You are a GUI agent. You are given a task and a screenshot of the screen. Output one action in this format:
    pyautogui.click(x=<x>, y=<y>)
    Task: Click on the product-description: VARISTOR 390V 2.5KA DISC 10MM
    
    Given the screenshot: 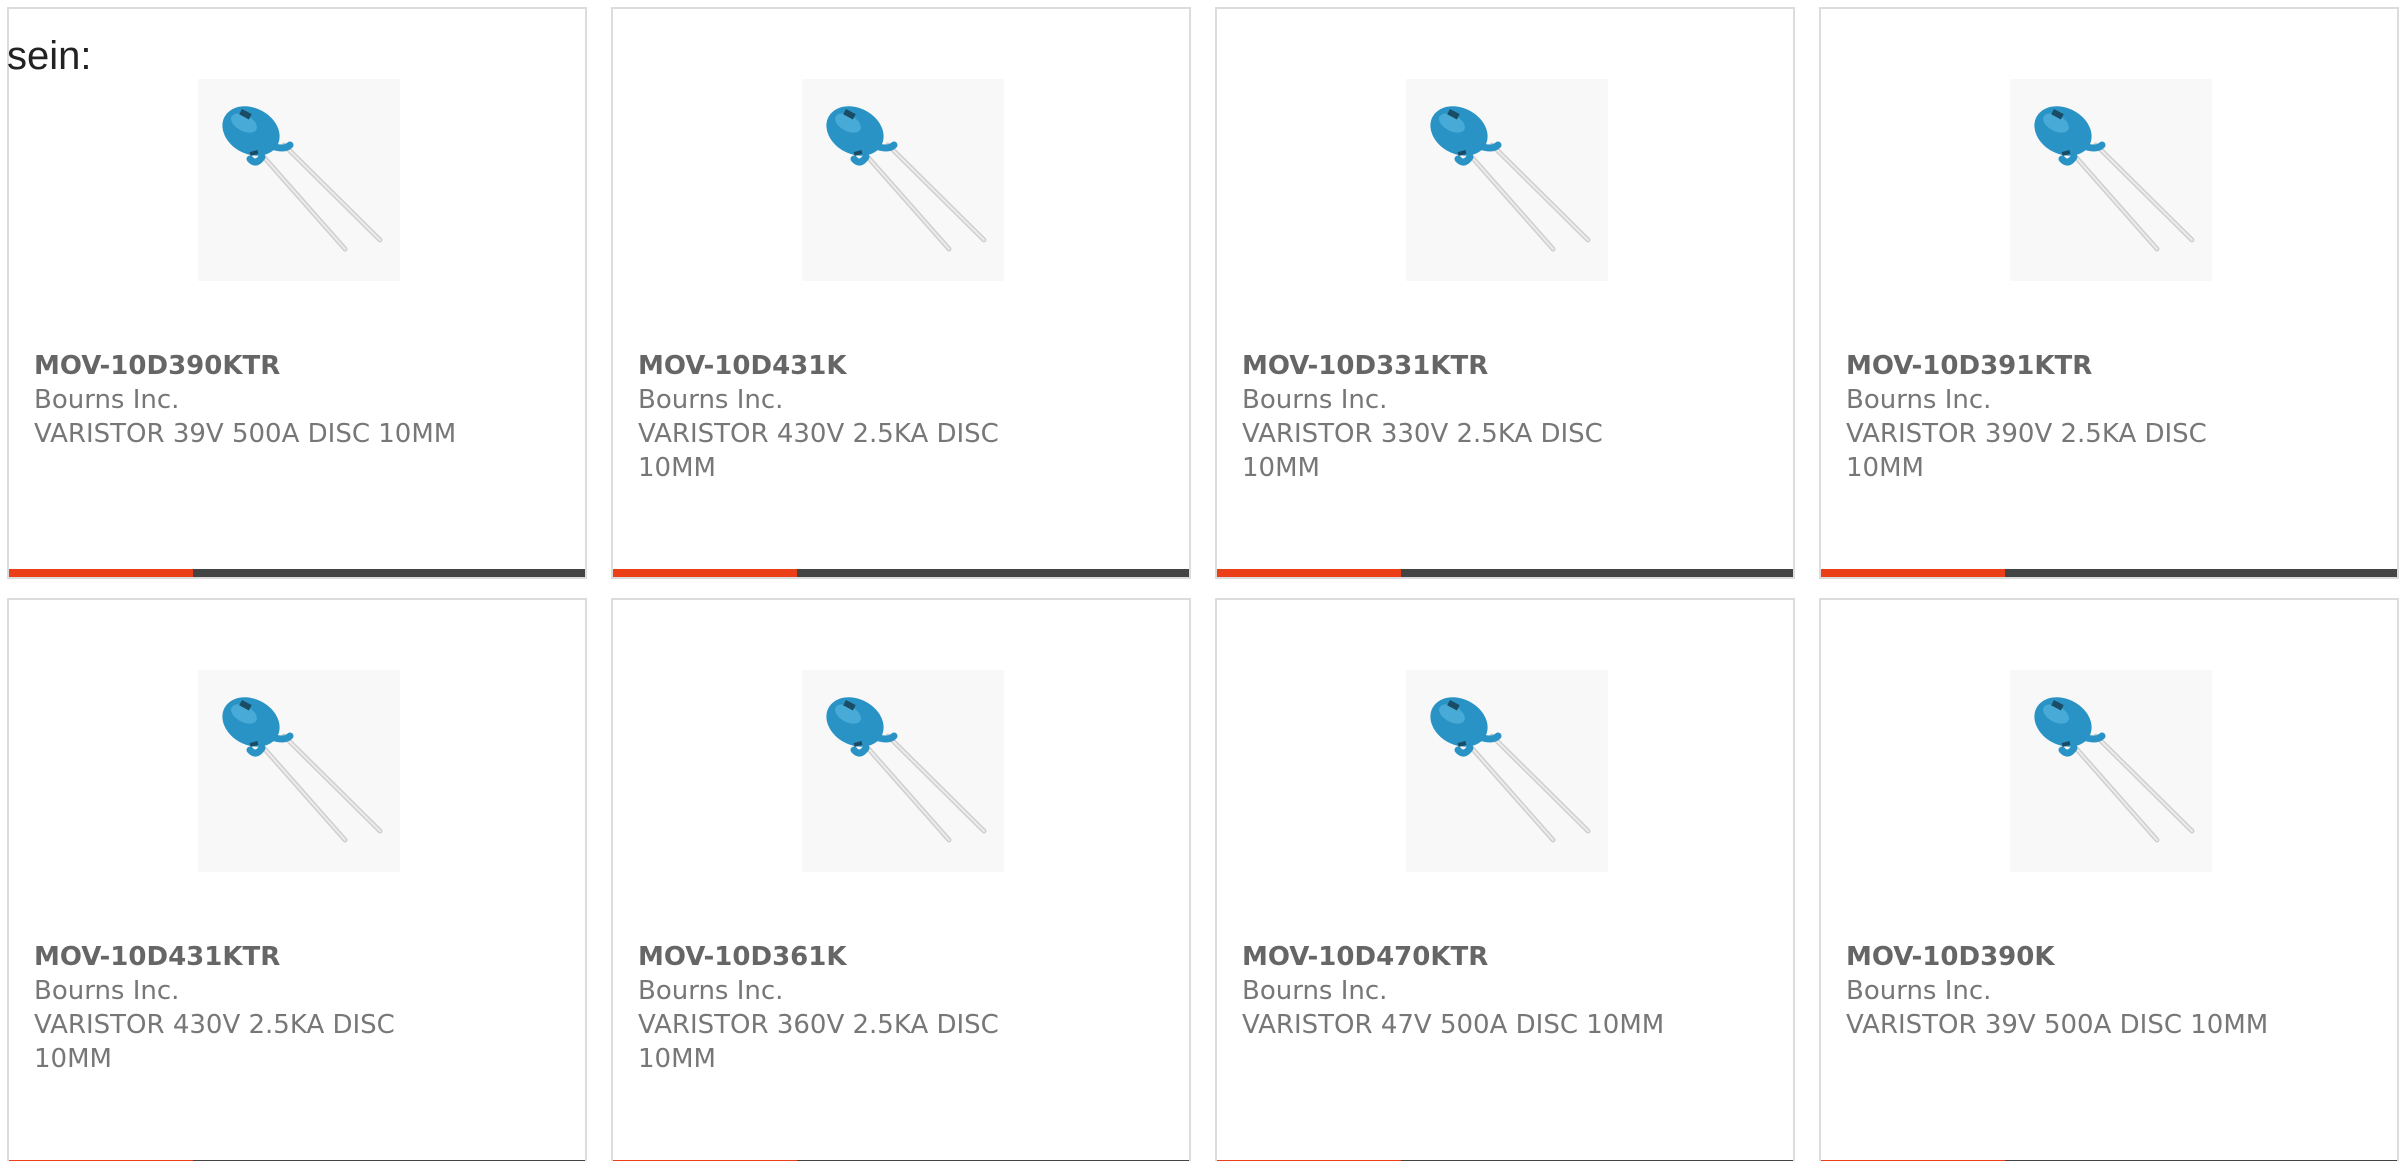 What is the action you would take?
    pyautogui.click(x=2026, y=451)
    